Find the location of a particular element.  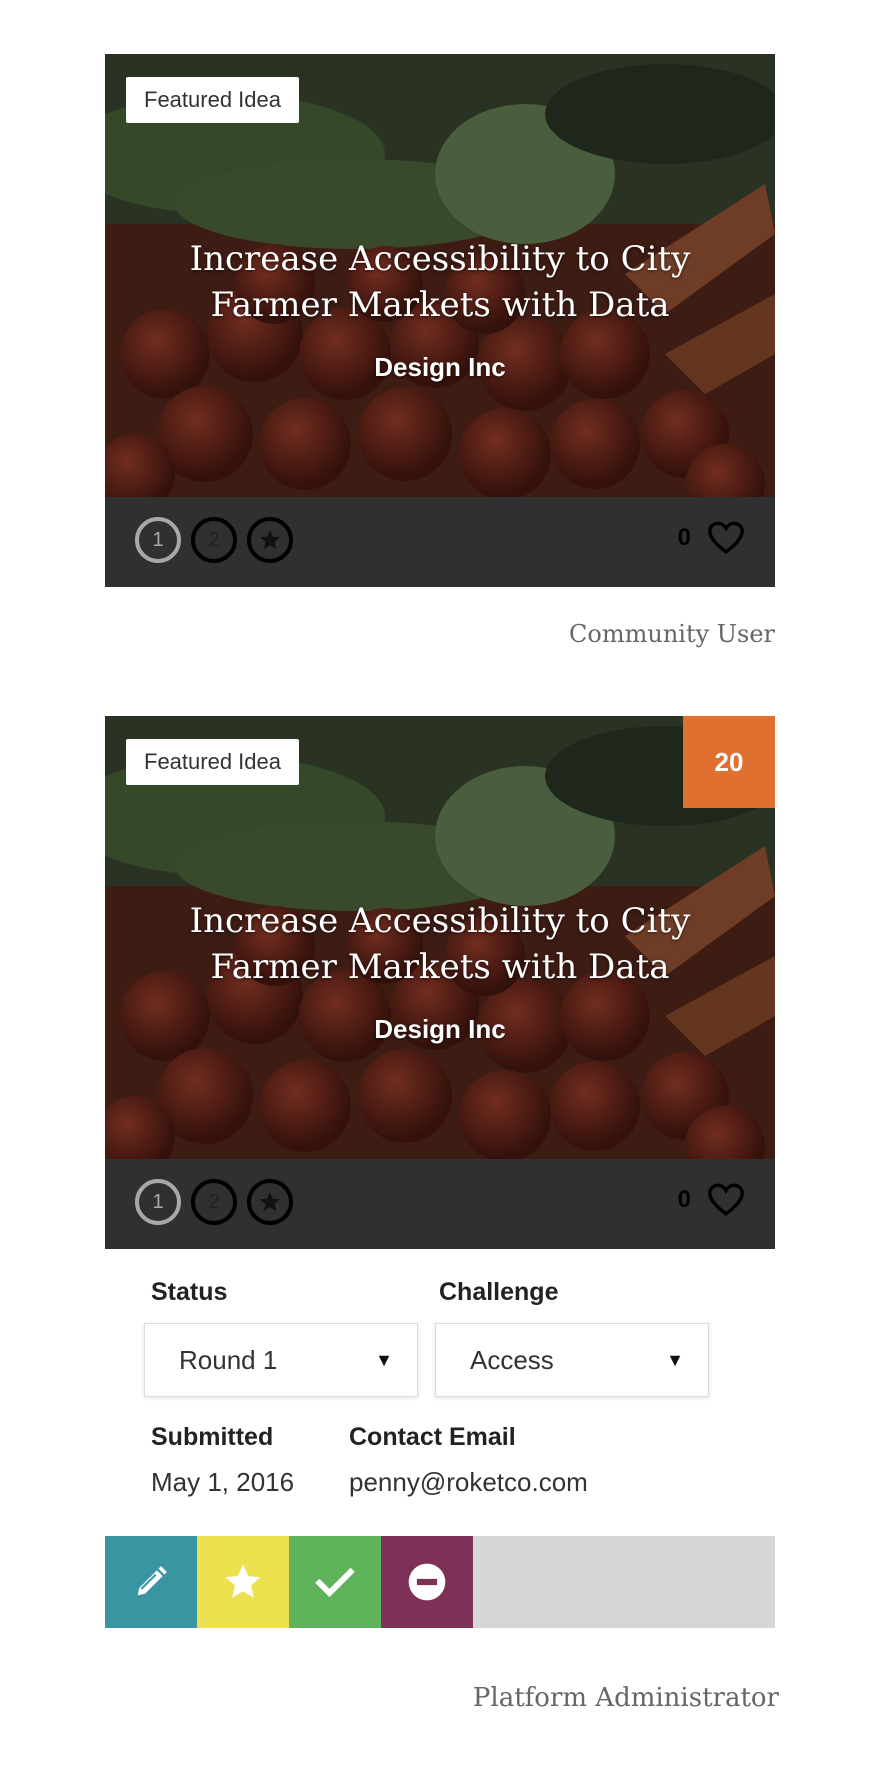

remove-button is located at coordinates (427, 1582).